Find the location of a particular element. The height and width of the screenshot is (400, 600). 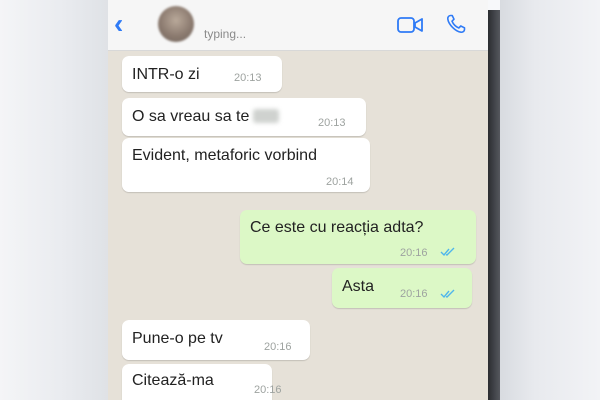

message-bubble-incoming: Pune-o pe tv 20:16 is located at coordinates (216, 340).